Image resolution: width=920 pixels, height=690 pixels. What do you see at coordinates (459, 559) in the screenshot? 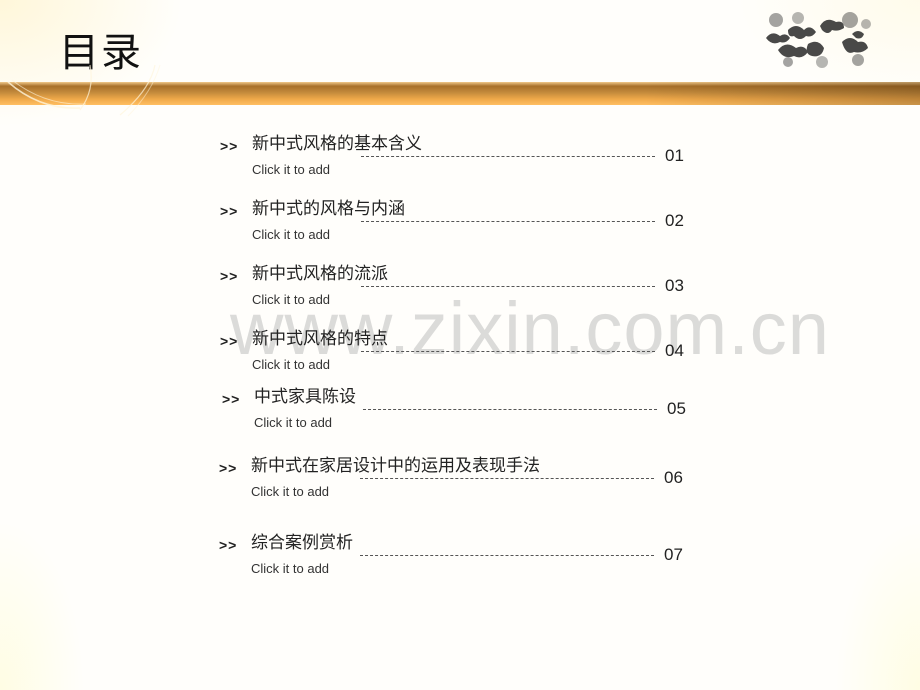
I see `toc-item-7: >> 综合案例赏析 07 Click it to add` at bounding box center [459, 559].